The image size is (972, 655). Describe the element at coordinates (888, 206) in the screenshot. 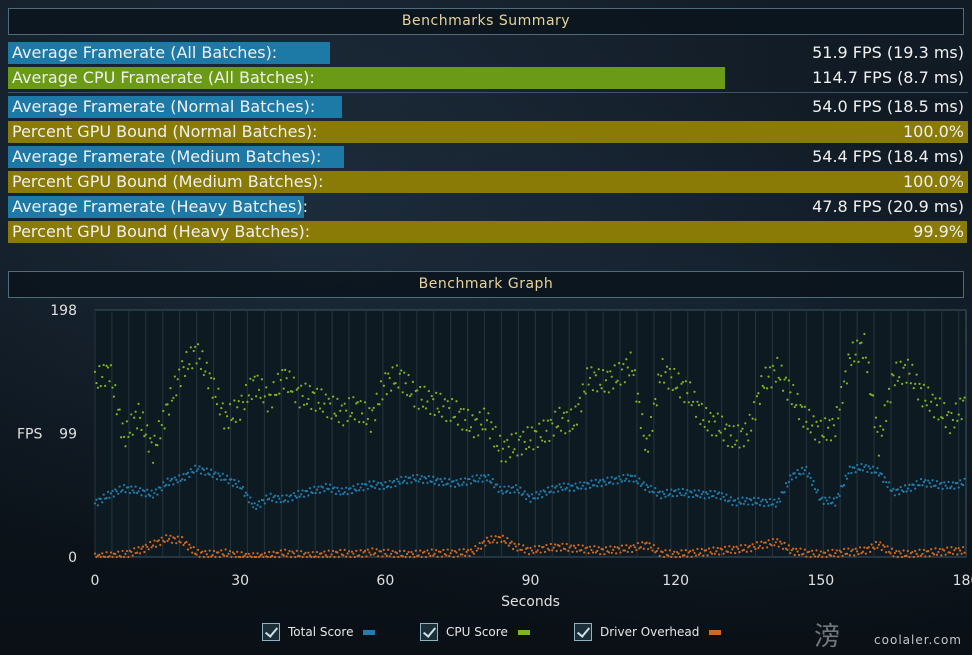

I see `summary-value: 47.8 FPS (20.9 ms)` at that location.